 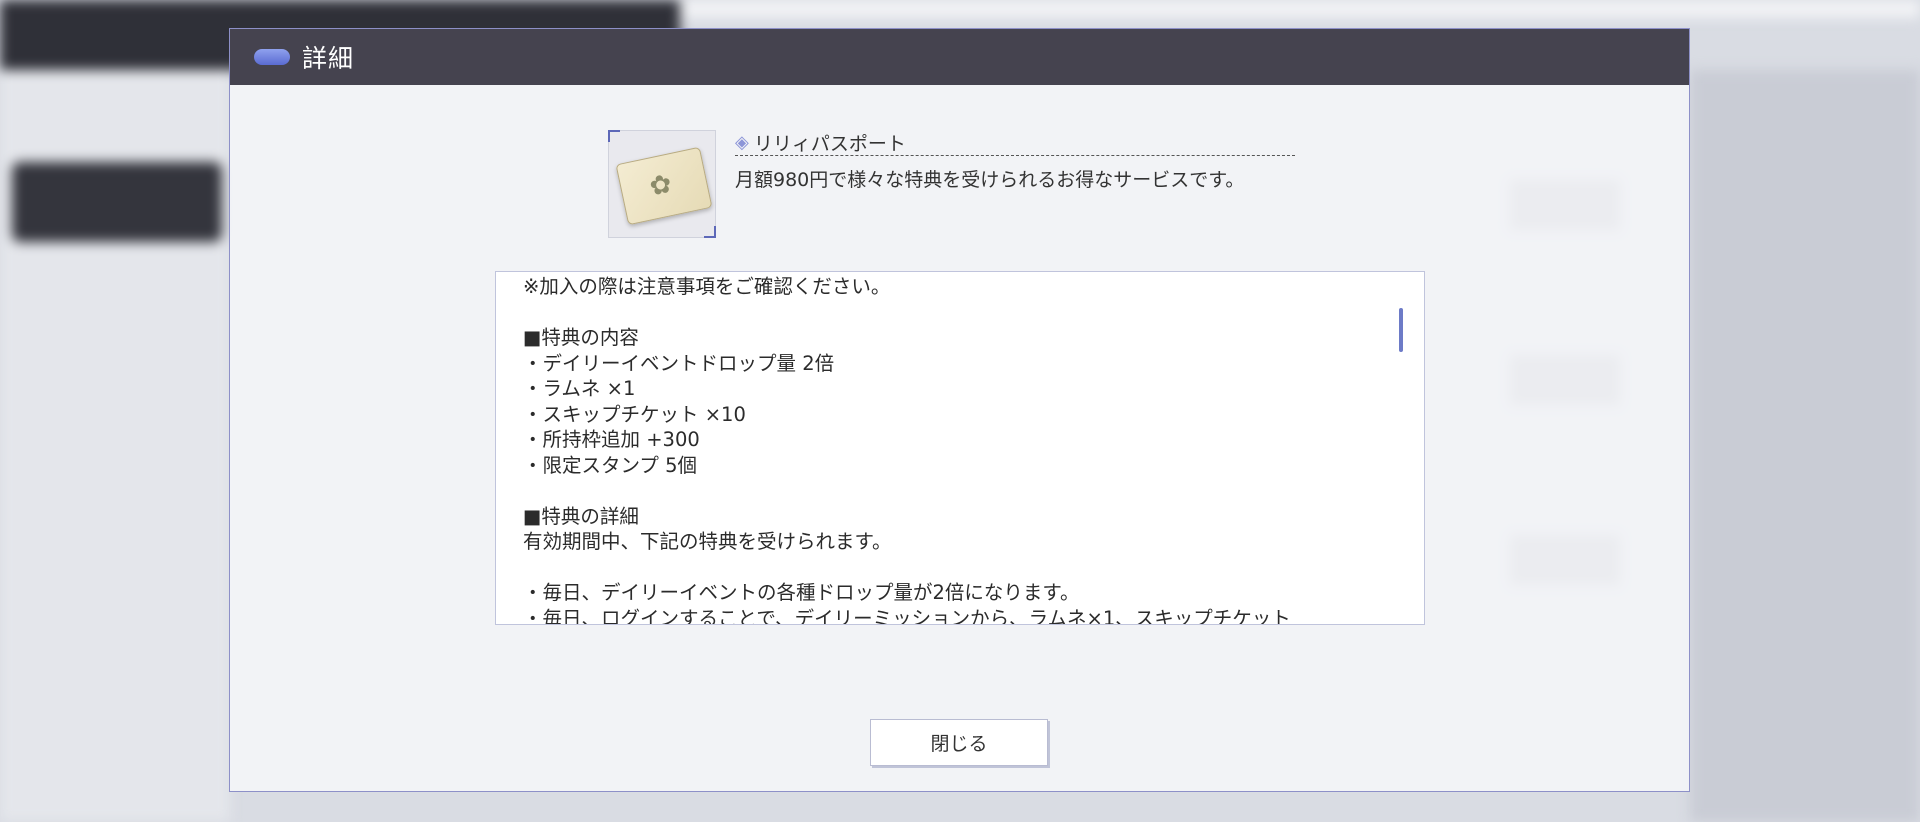 I want to click on details-line: ・所持枠追加 +300, so click(x=611, y=439).